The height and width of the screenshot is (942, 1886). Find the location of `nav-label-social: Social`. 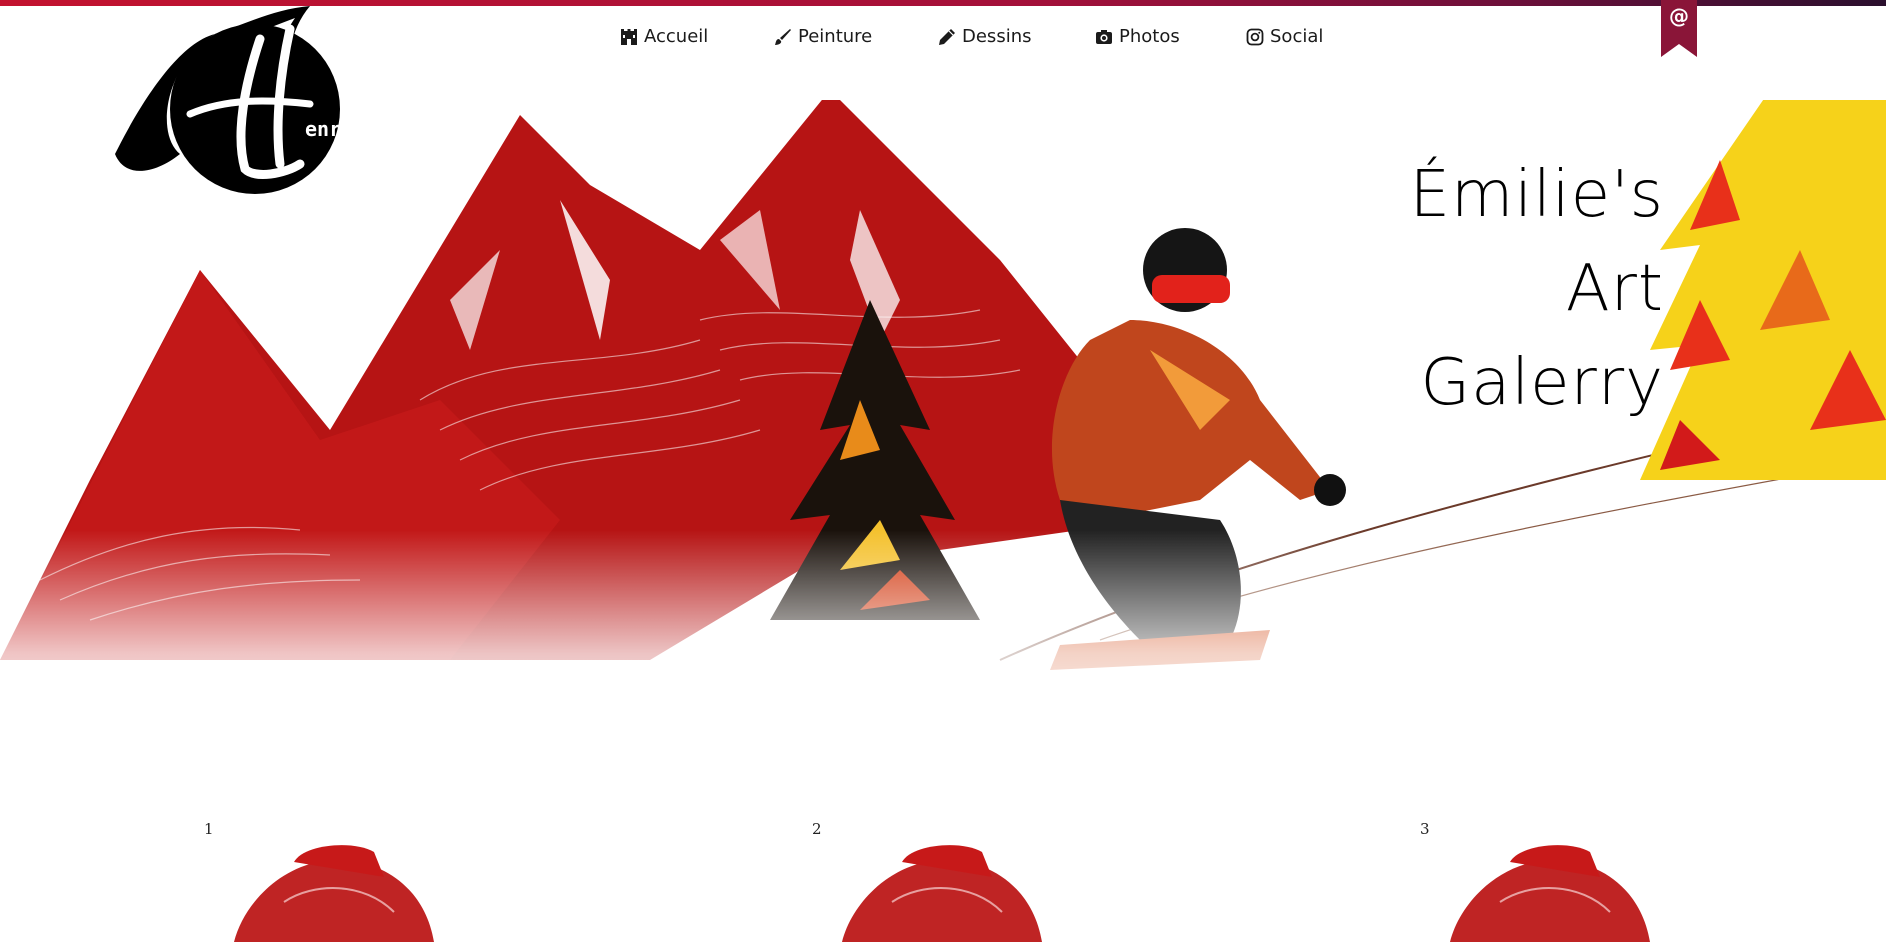

nav-label-social: Social is located at coordinates (1297, 36).